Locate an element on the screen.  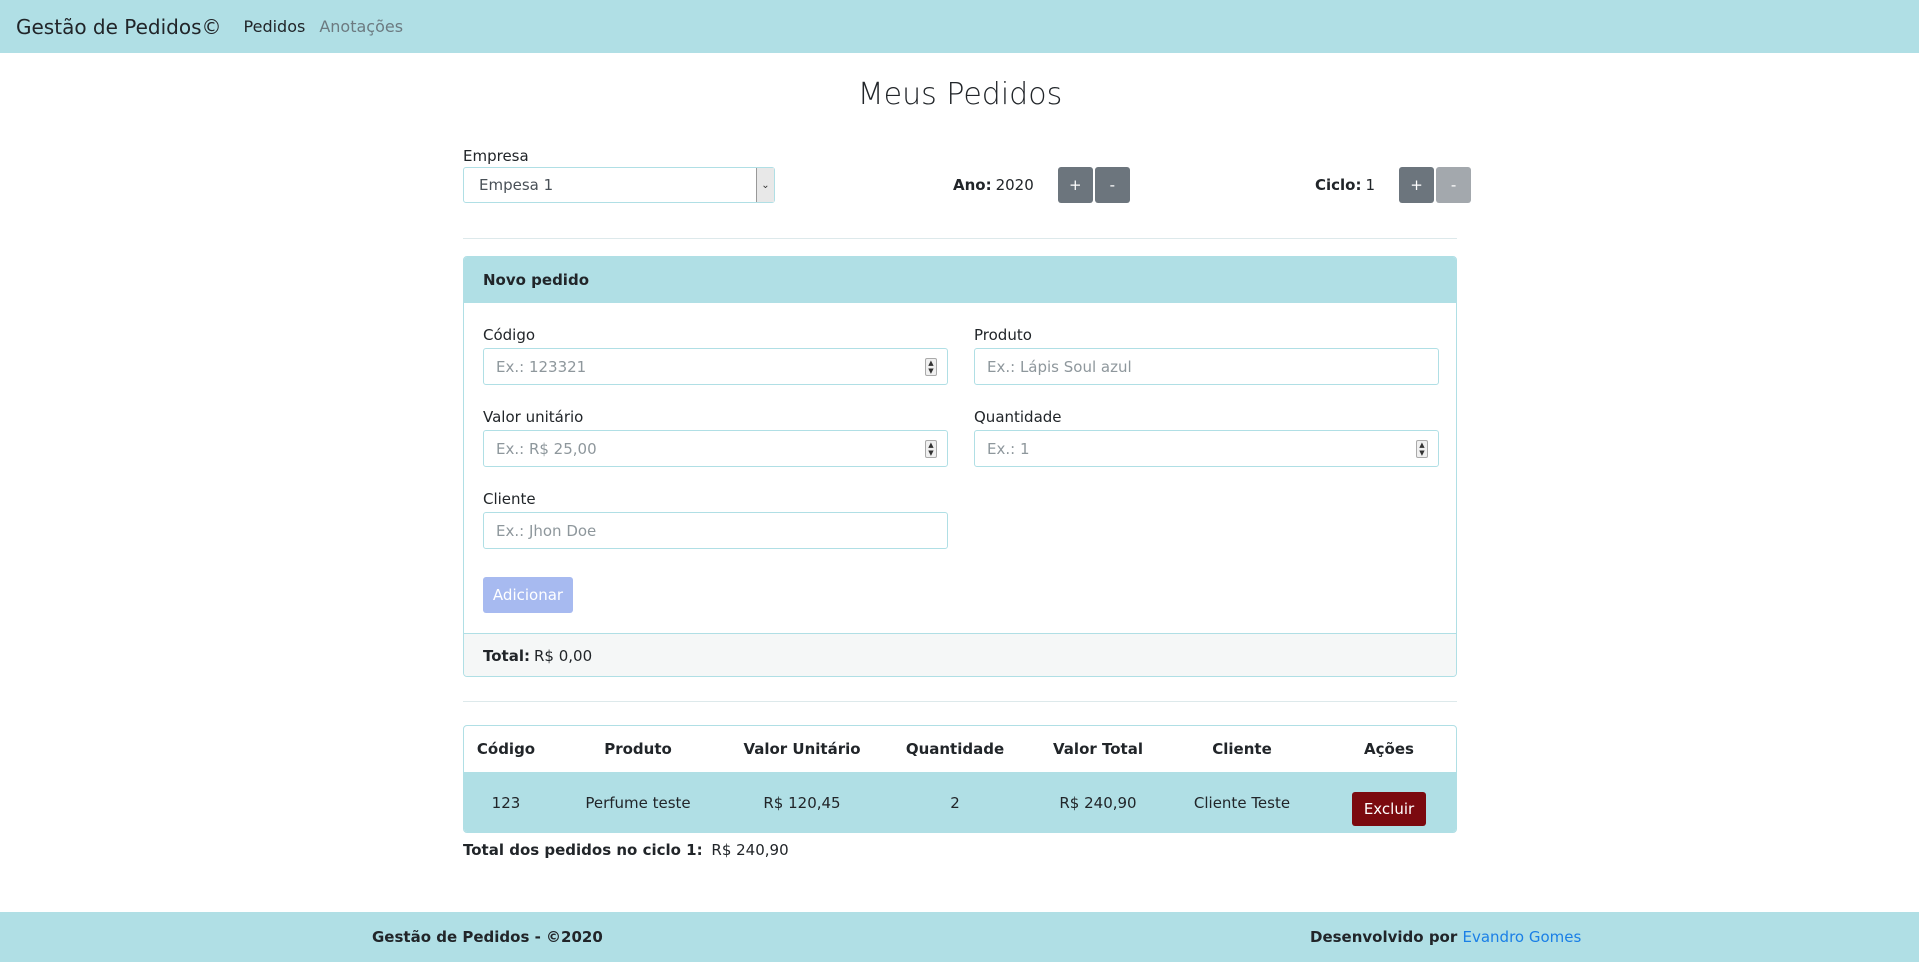
navbar: Gestão de Pedidos© Pedidos Anotações is located at coordinates (959, 26).